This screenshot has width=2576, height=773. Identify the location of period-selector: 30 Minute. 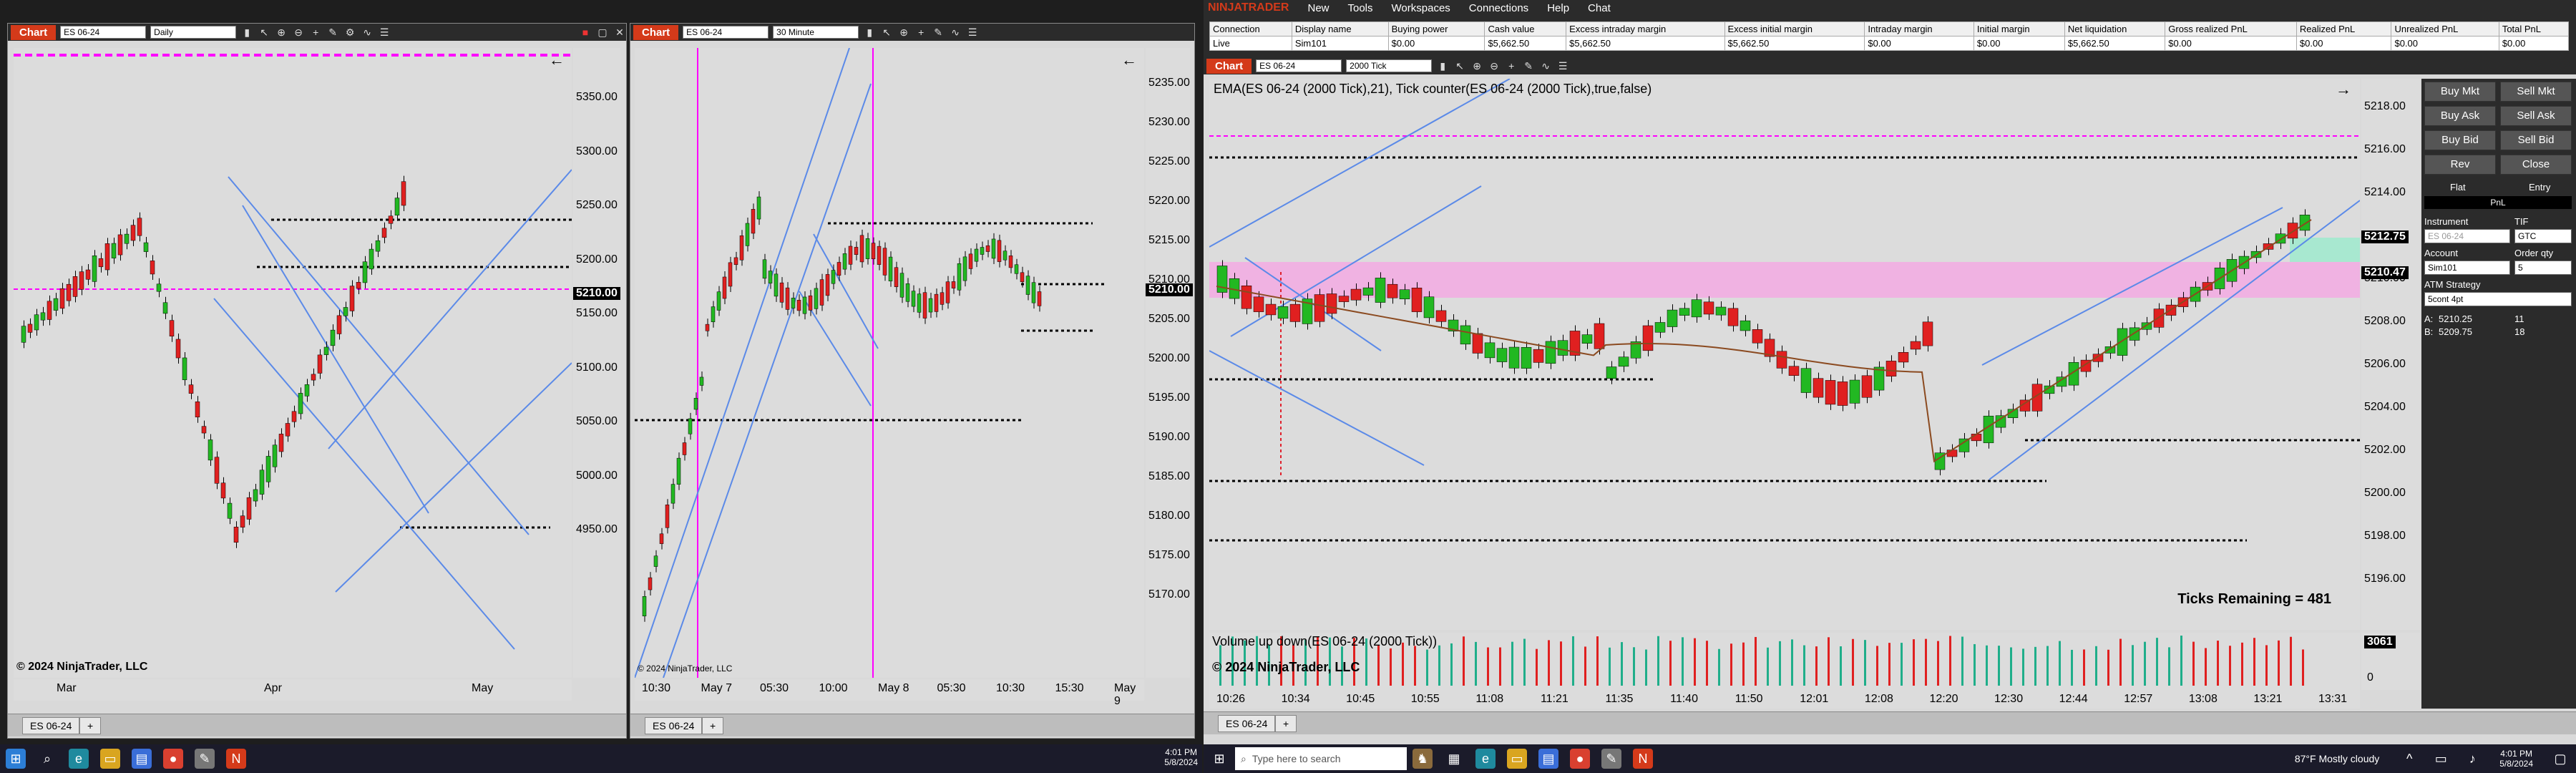
(816, 32).